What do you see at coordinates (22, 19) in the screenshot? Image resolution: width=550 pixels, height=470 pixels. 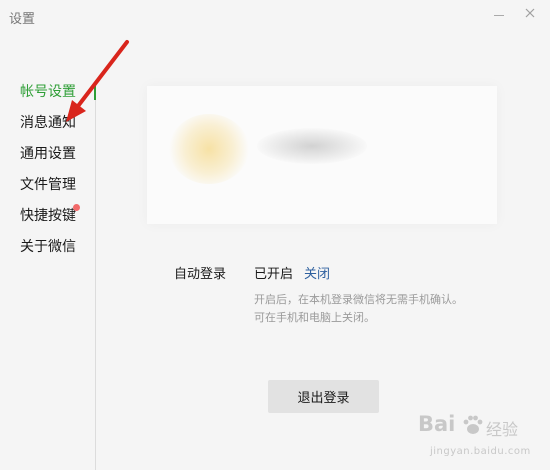 I see `window-title: 设置` at bounding box center [22, 19].